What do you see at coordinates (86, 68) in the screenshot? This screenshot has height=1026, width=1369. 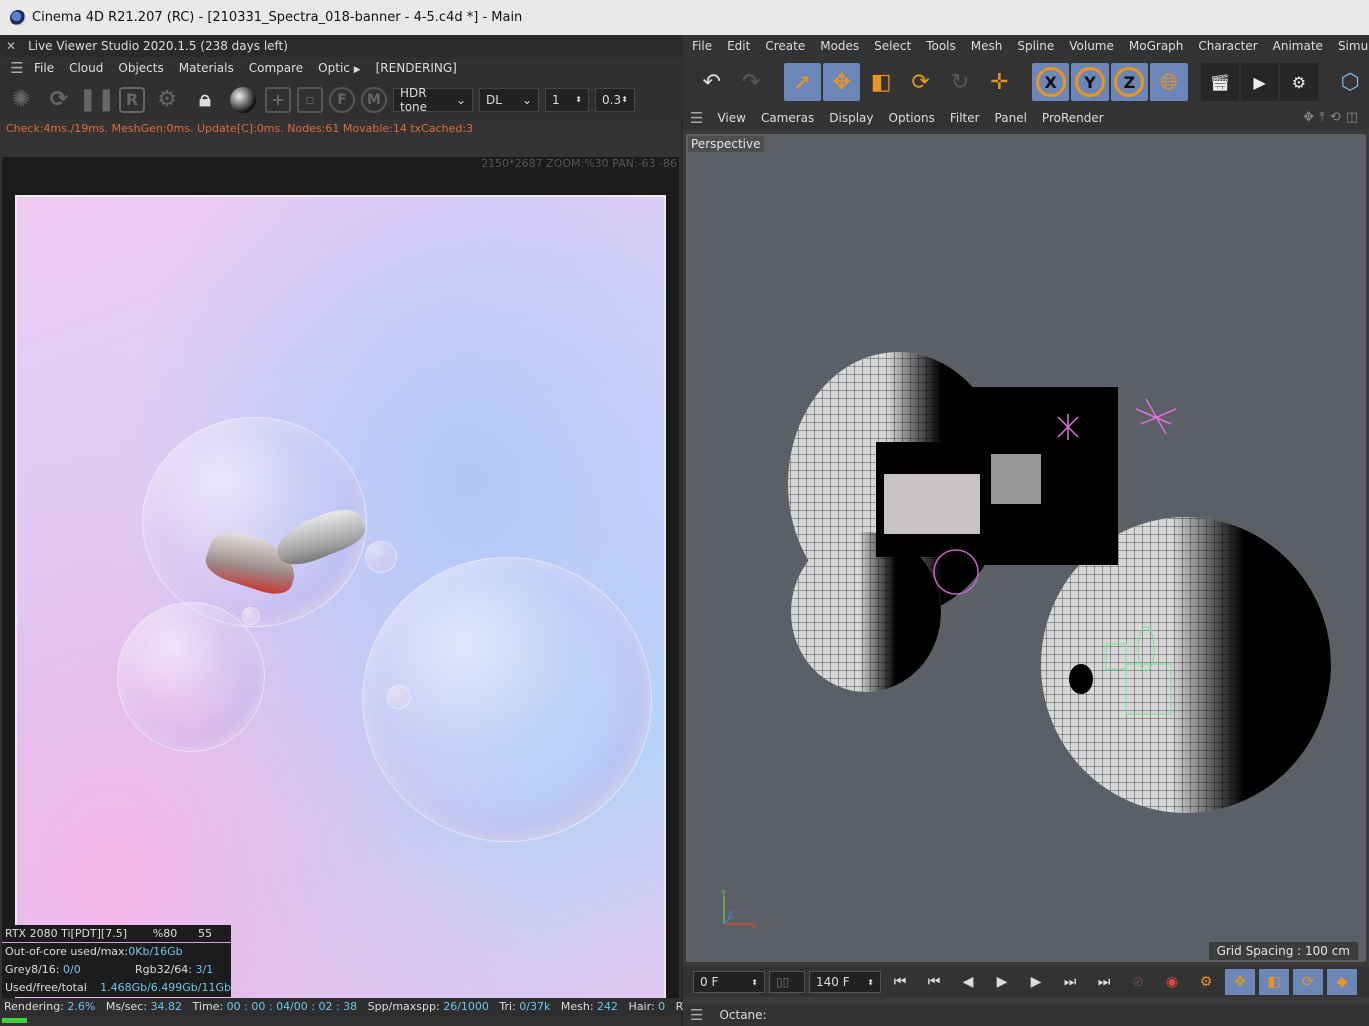 I see `lv-menu-cloud: Cloud` at bounding box center [86, 68].